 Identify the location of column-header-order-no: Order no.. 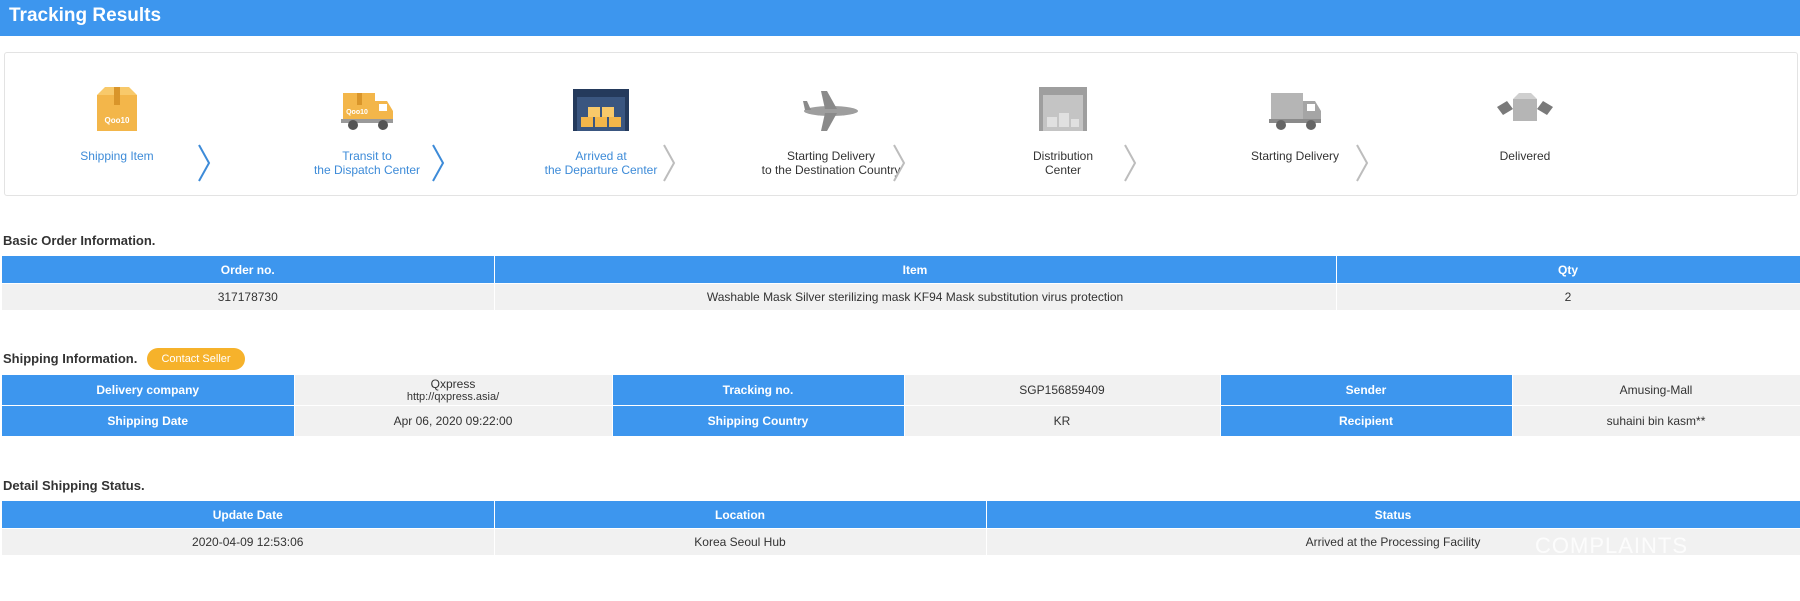
(248, 270).